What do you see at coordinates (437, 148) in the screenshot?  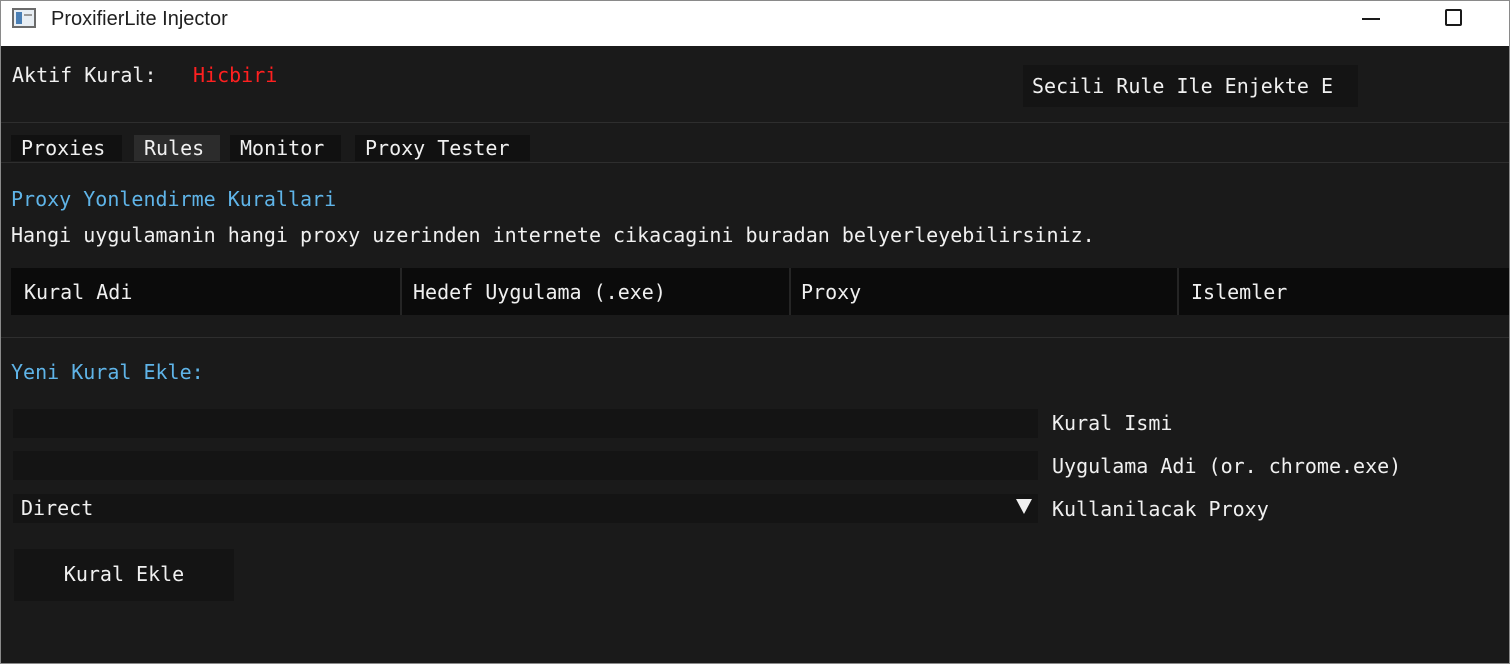 I see `tab-label: Proxy Tester` at bounding box center [437, 148].